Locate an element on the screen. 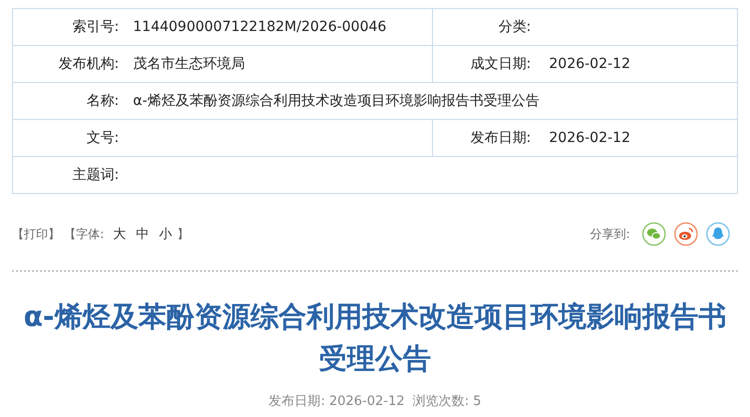 The image size is (750, 417). field-label: 发布机构: is located at coordinates (88, 64).